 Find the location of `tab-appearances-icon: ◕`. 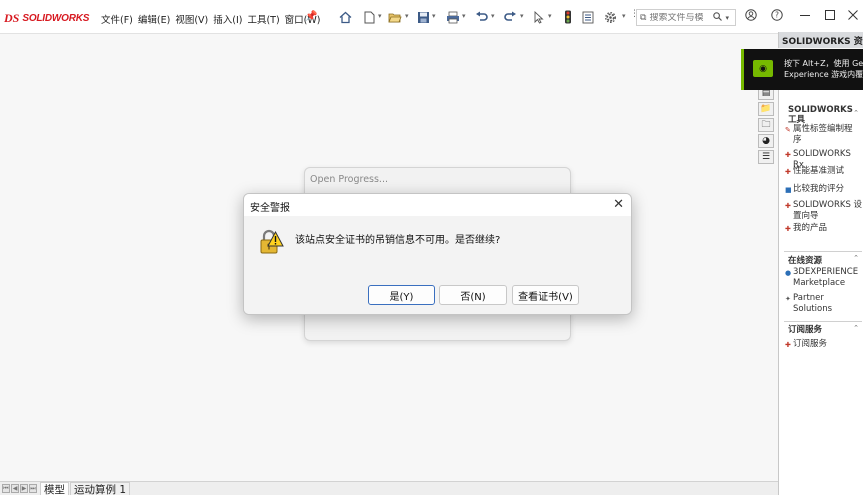

tab-appearances-icon: ◕ is located at coordinates (766, 141).